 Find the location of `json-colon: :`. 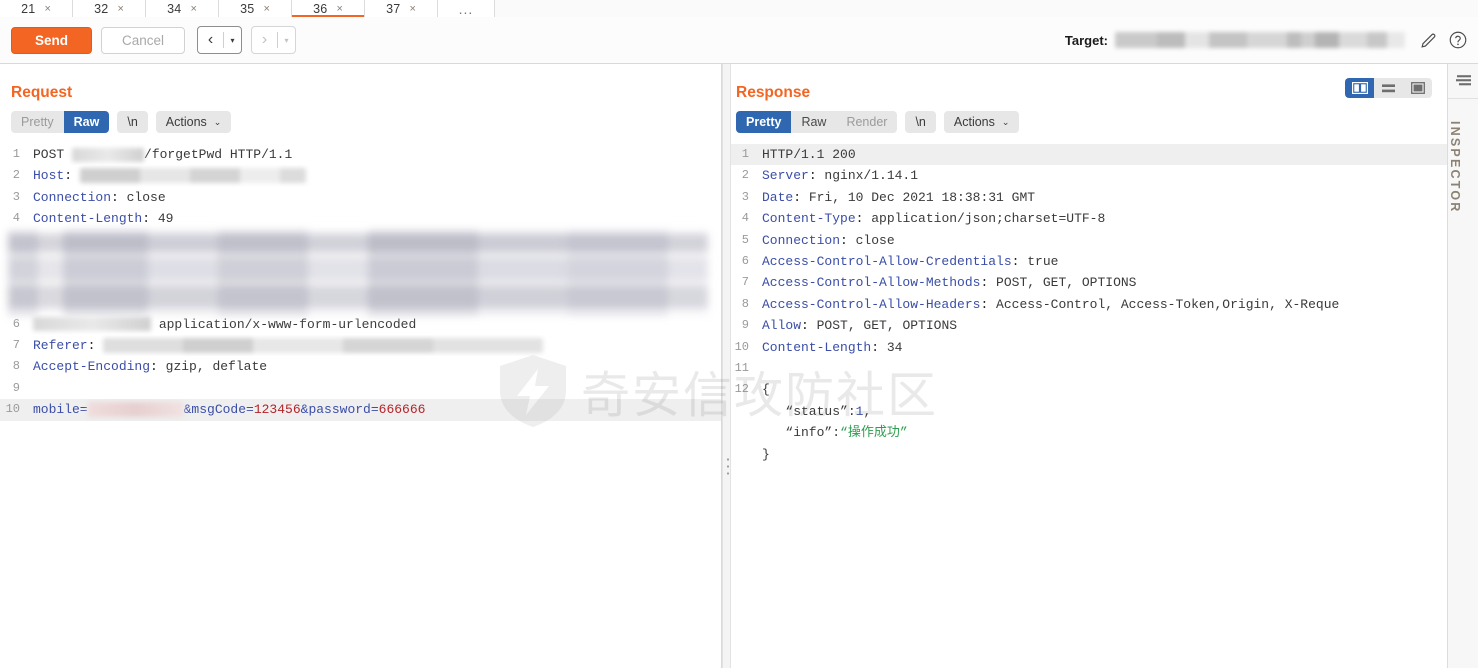

json-colon: : is located at coordinates (851, 411).